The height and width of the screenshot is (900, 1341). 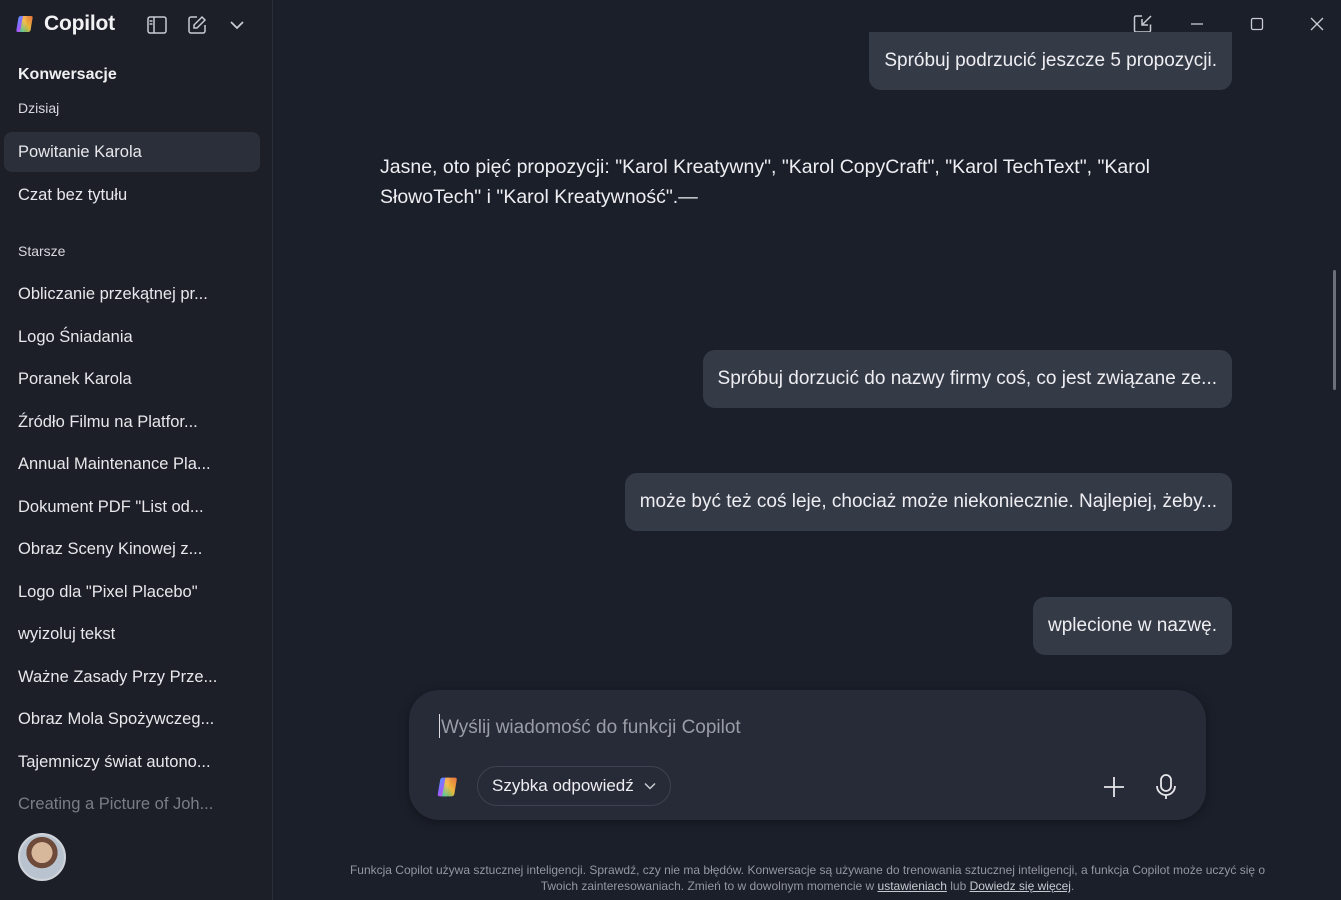 What do you see at coordinates (157, 25) in the screenshot?
I see `sidebar-toggle-icon` at bounding box center [157, 25].